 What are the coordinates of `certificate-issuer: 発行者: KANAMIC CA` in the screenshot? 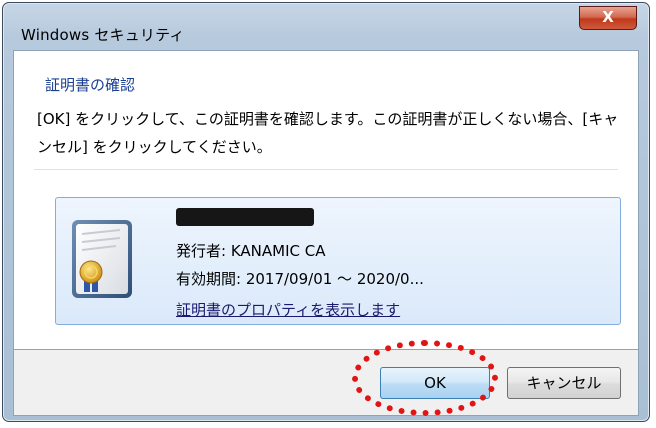 It's located at (251, 251).